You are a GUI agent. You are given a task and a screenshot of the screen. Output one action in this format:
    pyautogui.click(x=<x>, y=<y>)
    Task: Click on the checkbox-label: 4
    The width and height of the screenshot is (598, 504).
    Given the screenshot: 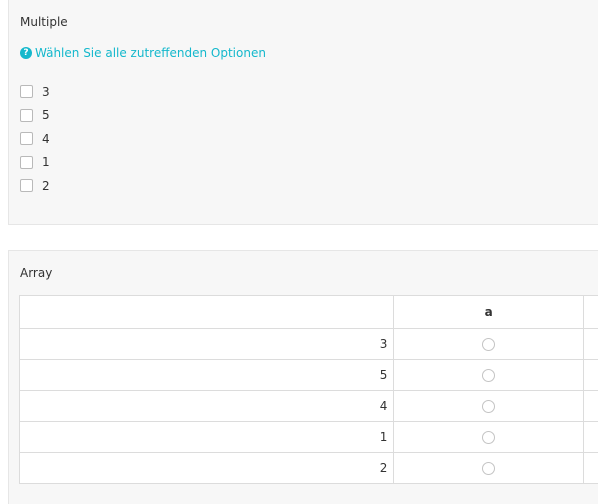 What is the action you would take?
    pyautogui.click(x=46, y=139)
    